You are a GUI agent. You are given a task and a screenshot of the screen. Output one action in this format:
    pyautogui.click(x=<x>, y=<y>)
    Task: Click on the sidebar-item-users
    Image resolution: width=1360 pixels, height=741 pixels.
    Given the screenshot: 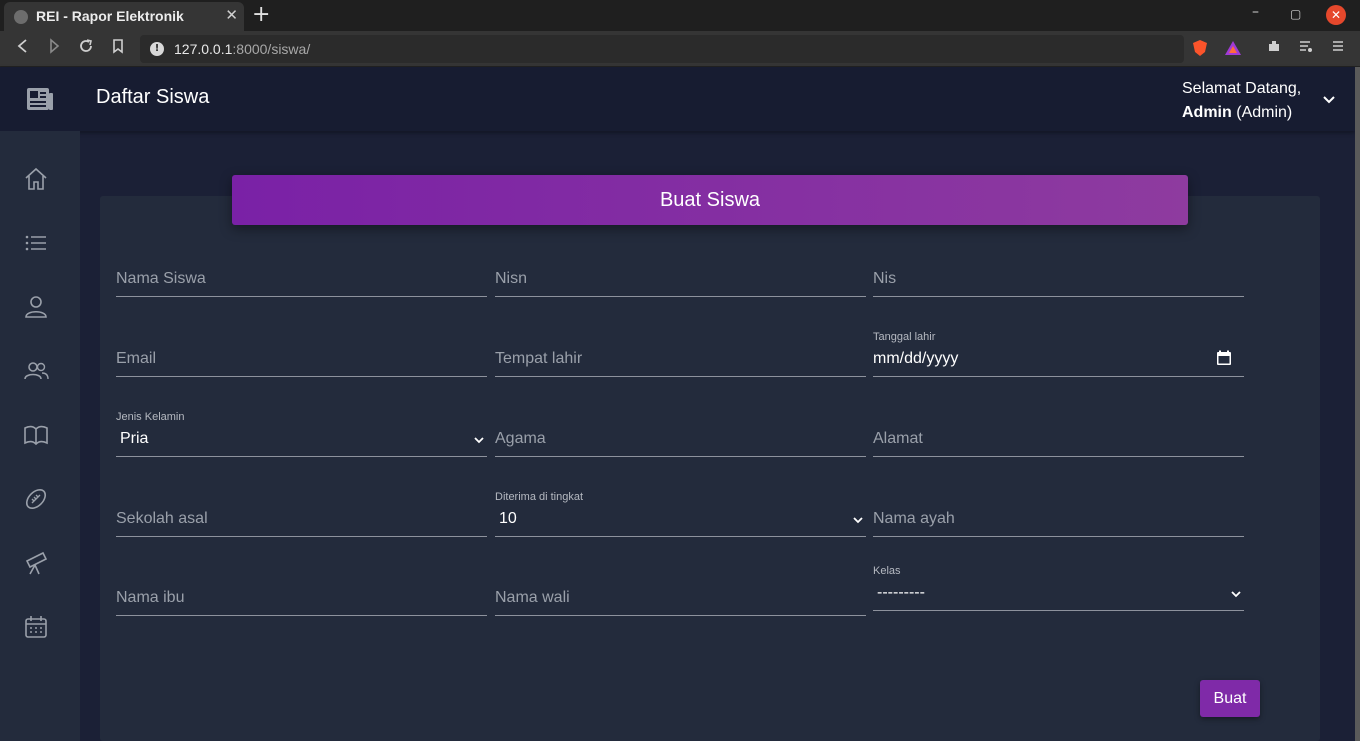 What is the action you would take?
    pyautogui.click(x=36, y=371)
    